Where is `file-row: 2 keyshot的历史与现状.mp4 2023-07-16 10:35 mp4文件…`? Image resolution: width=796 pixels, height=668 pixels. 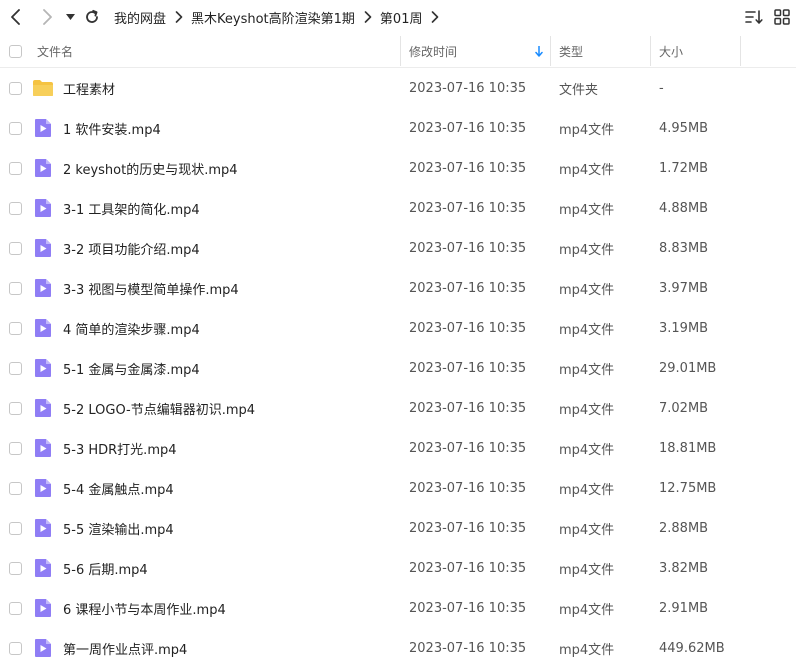
file-row: 2 keyshot的历史与现状.mp4 2023-07-16 10:35 mp4文件… is located at coordinates (398, 168).